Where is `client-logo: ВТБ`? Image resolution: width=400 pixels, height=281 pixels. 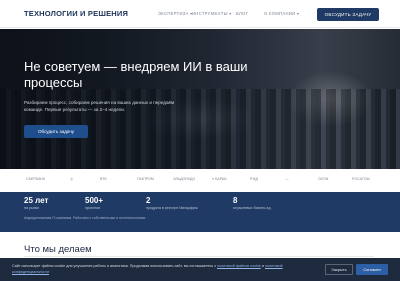 client-logo: ВТБ is located at coordinates (103, 179).